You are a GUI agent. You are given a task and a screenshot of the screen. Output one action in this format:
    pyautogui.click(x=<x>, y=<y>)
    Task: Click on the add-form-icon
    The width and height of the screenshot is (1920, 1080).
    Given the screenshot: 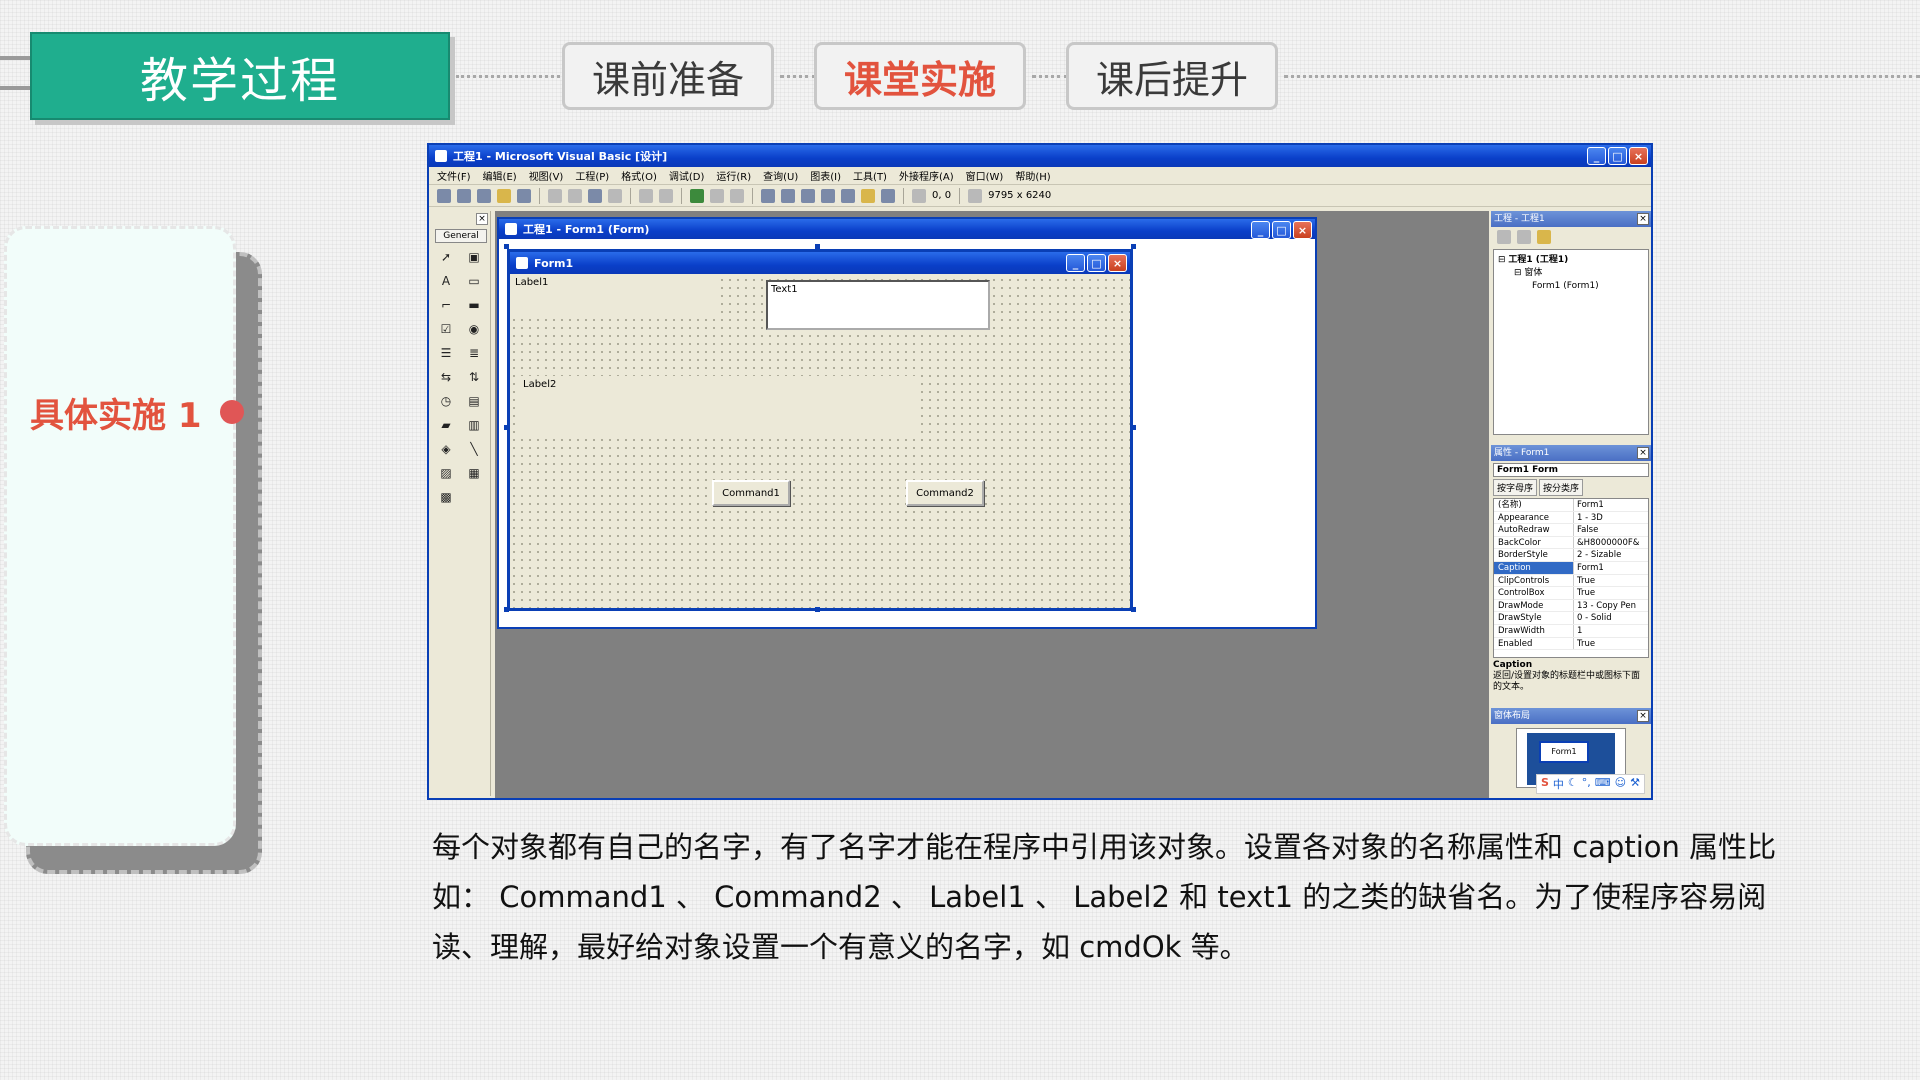 What is the action you would take?
    pyautogui.click(x=464, y=195)
    